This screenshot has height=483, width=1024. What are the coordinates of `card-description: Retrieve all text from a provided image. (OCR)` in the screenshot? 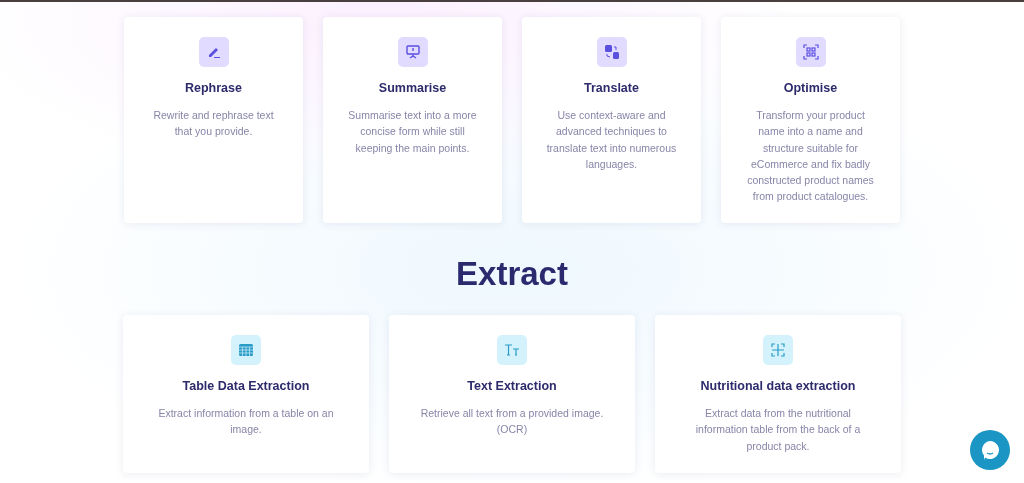 It's located at (512, 422).